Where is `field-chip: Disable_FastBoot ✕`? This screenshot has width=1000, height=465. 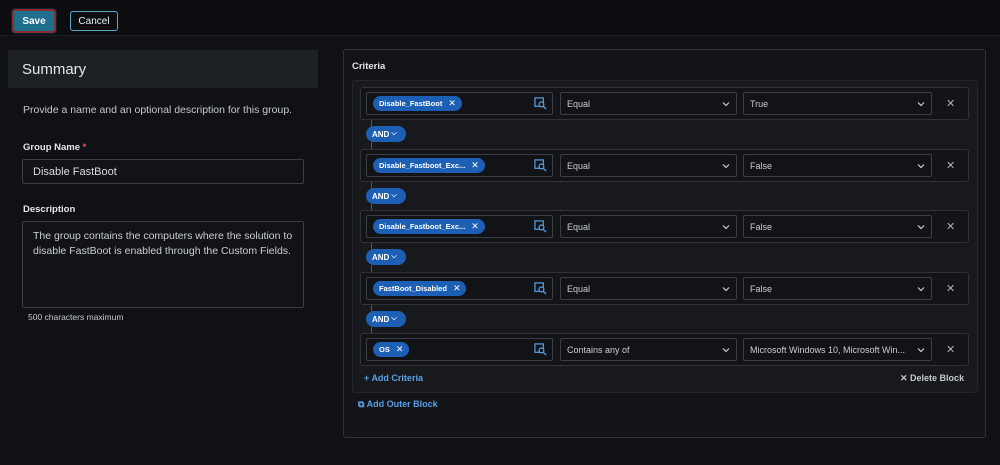 field-chip: Disable_FastBoot ✕ is located at coordinates (417, 103).